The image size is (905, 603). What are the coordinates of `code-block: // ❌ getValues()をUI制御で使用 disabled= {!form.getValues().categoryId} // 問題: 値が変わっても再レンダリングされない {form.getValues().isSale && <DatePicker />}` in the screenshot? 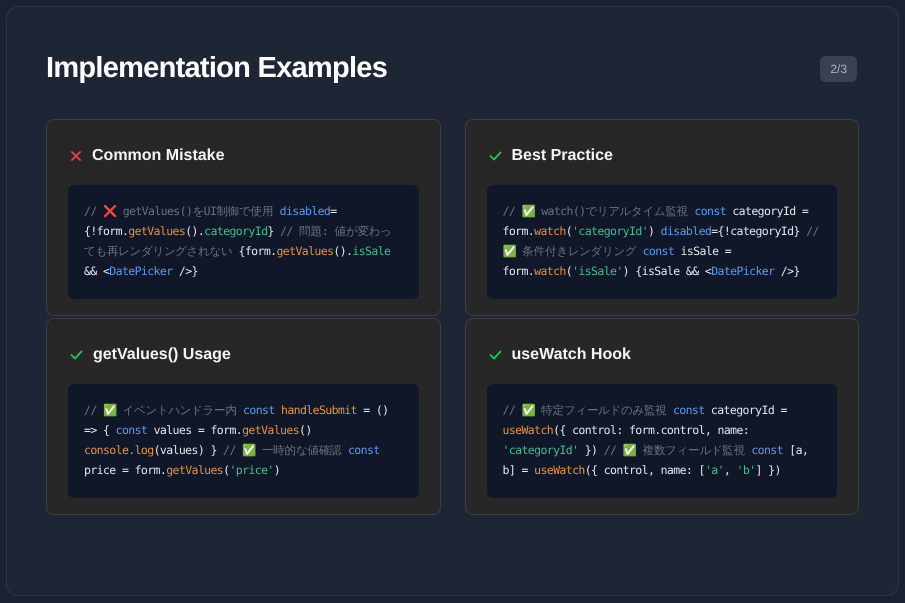 It's located at (243, 241).